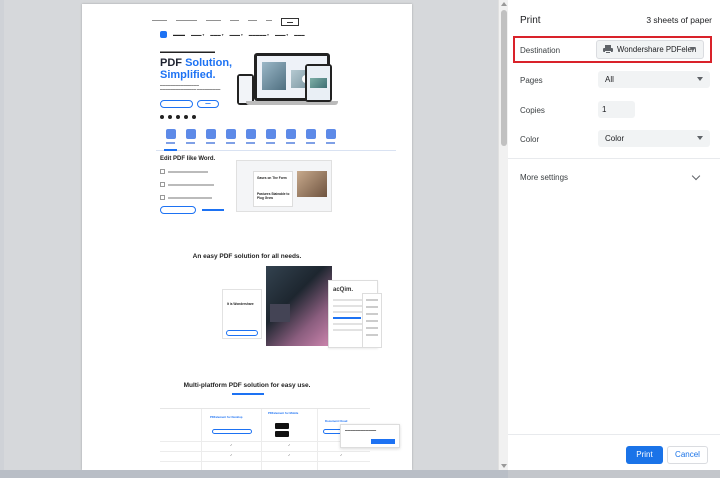 Image resolution: width=720 pixels, height=478 pixels. I want to click on wondershare-logo-icon, so click(163, 34).